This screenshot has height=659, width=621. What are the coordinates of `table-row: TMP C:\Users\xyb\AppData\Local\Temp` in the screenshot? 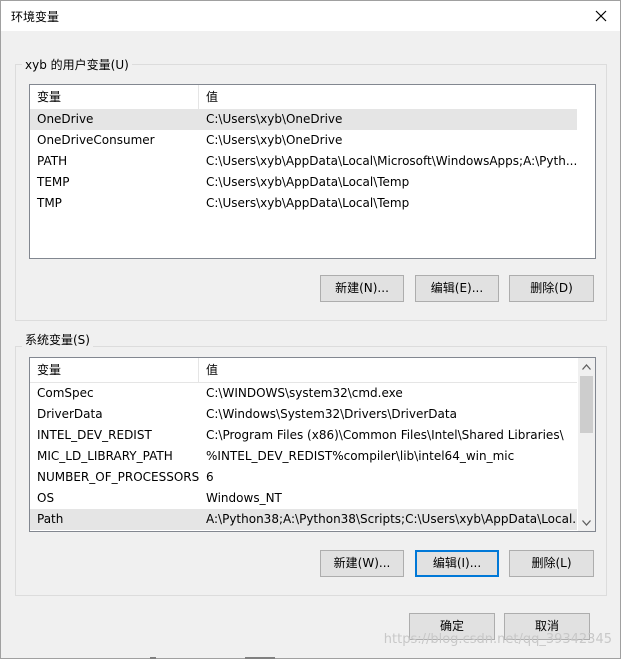 It's located at (303, 203).